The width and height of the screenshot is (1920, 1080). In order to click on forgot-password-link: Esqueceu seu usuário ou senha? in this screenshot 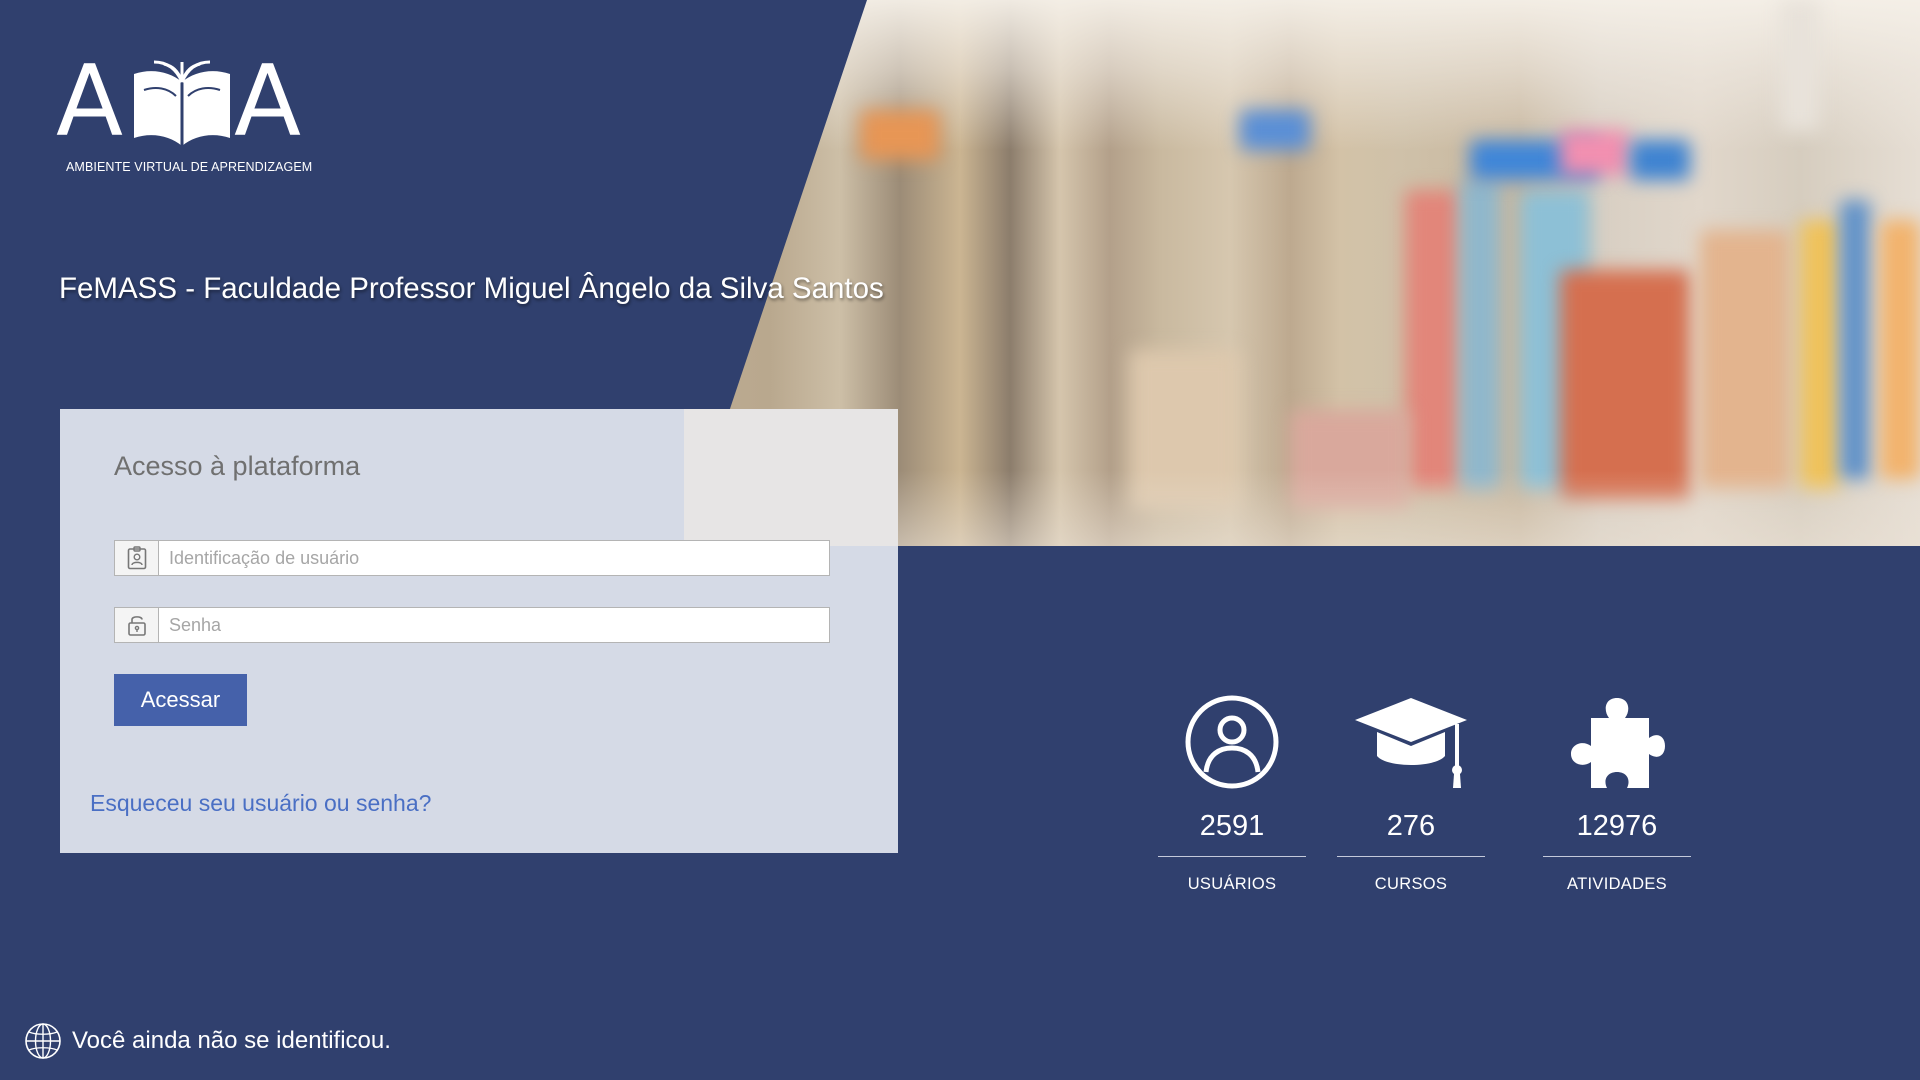, I will do `click(260, 803)`.